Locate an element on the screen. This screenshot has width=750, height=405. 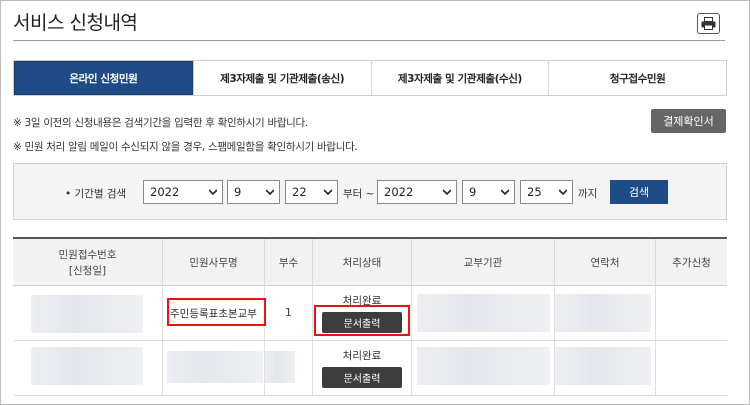
print-document-button: 문서출력 is located at coordinates (362, 377).